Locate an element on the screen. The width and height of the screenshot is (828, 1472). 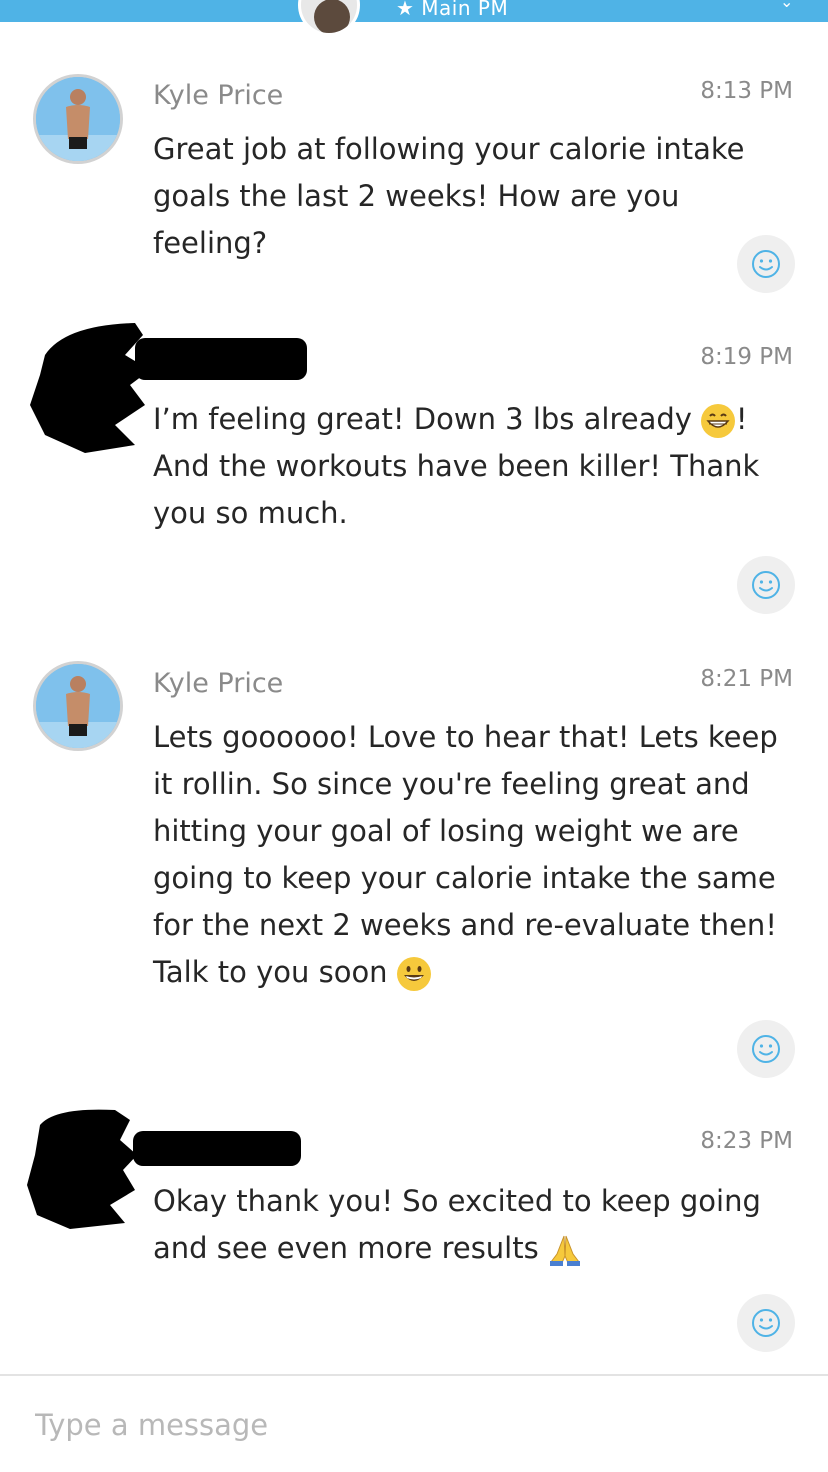
header-menu-icon: ⌄ is located at coordinates (786, 5).